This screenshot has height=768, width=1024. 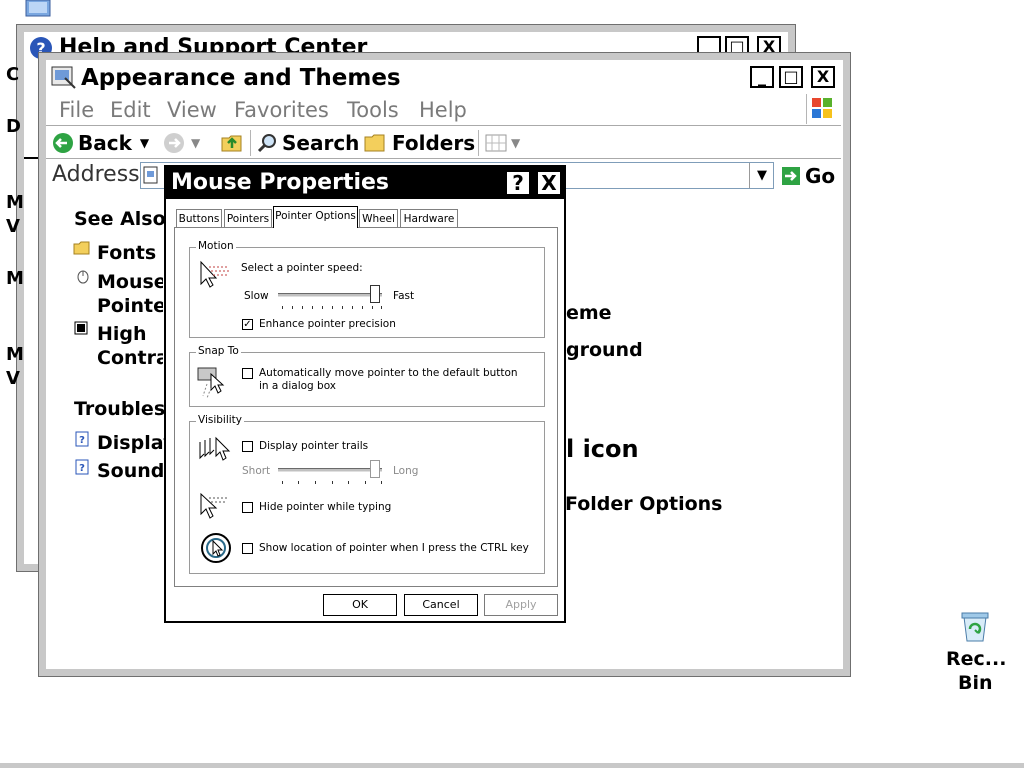 I want to click on motion-label: Motion, so click(x=216, y=246).